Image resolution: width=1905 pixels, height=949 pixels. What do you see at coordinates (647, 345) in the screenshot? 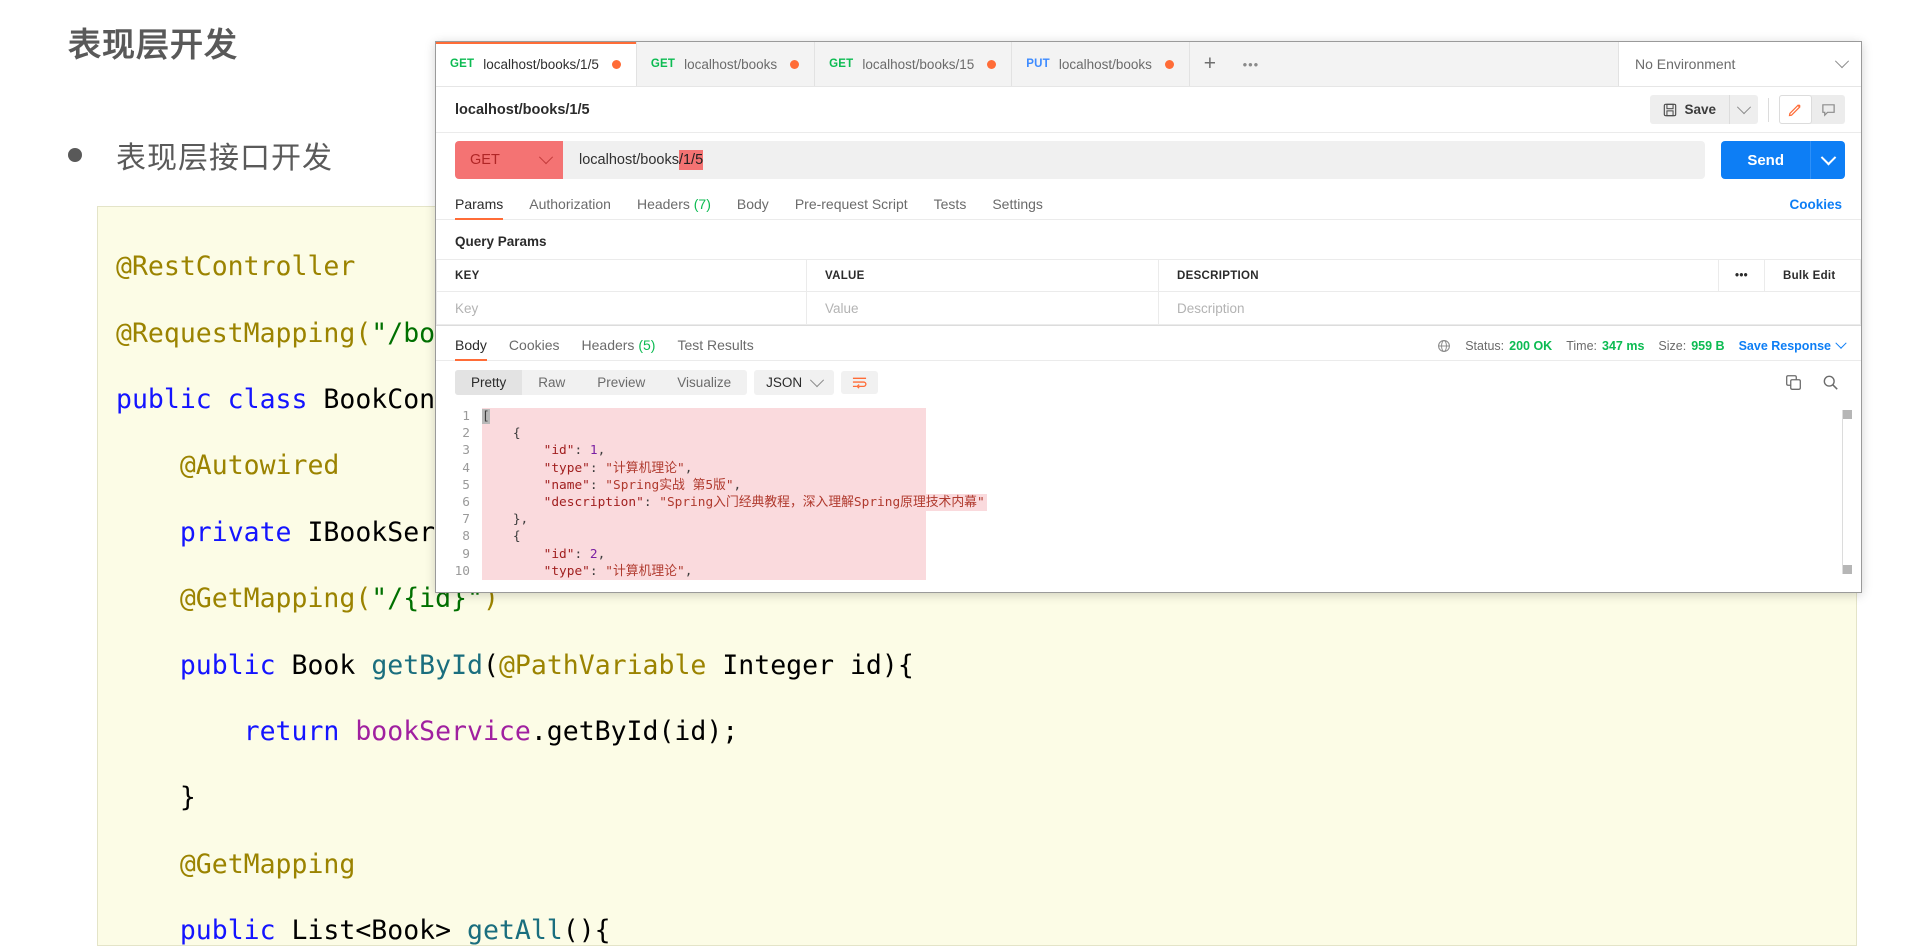
I see `response-tab-headers-count: (5)` at bounding box center [647, 345].